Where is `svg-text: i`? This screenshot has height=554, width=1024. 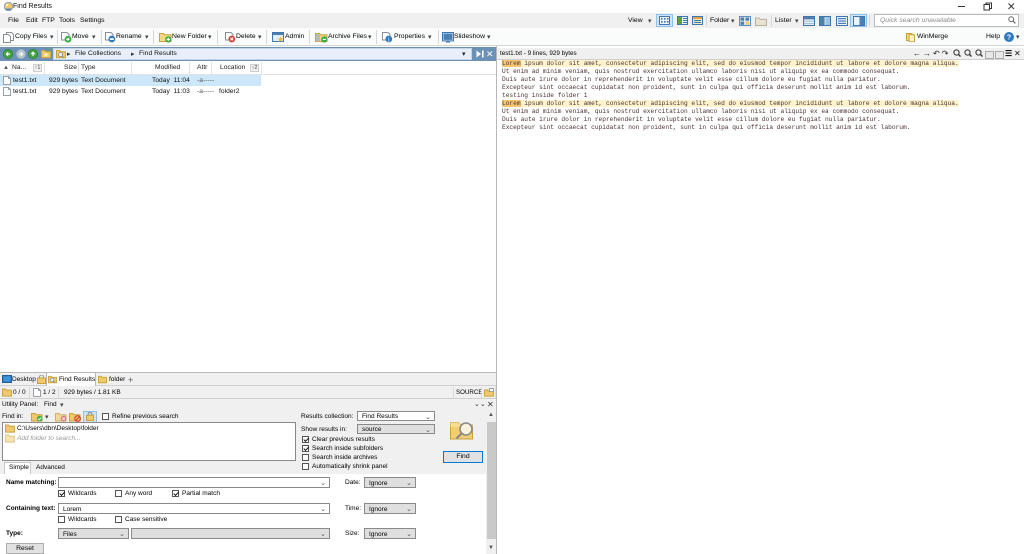 svg-text: i is located at coordinates (389, 39).